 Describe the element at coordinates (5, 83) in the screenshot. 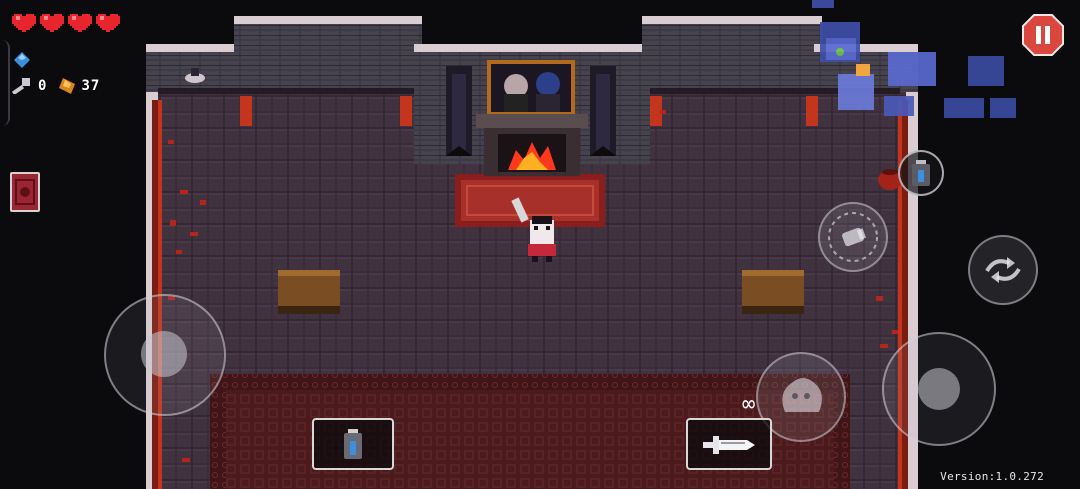

I see `hud-edge-bracket` at that location.